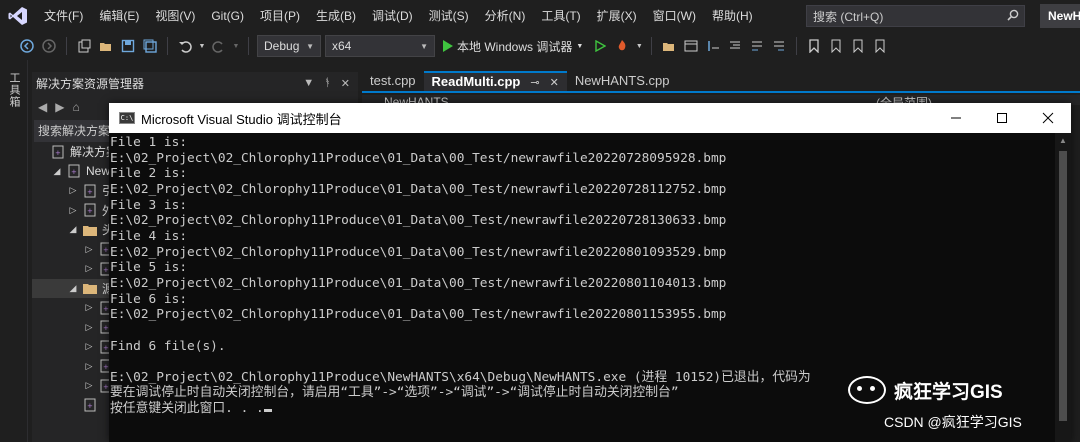 This screenshot has height=442, width=1080. Describe the element at coordinates (674, 16) in the screenshot. I see `menu-item: 窗口(W)` at that location.